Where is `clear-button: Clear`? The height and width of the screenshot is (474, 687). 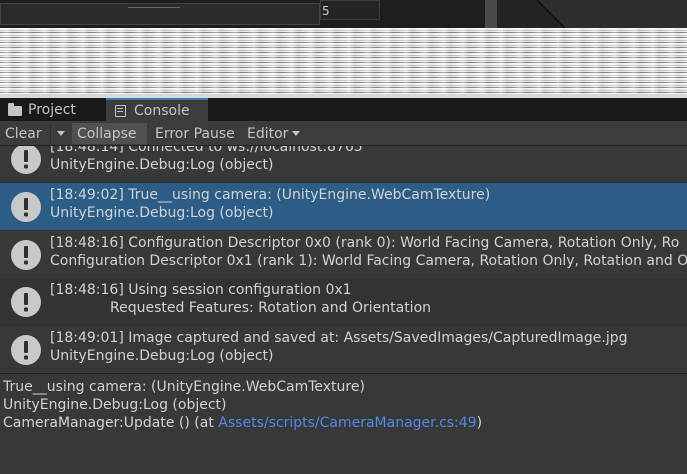 clear-button: Clear is located at coordinates (25, 133).